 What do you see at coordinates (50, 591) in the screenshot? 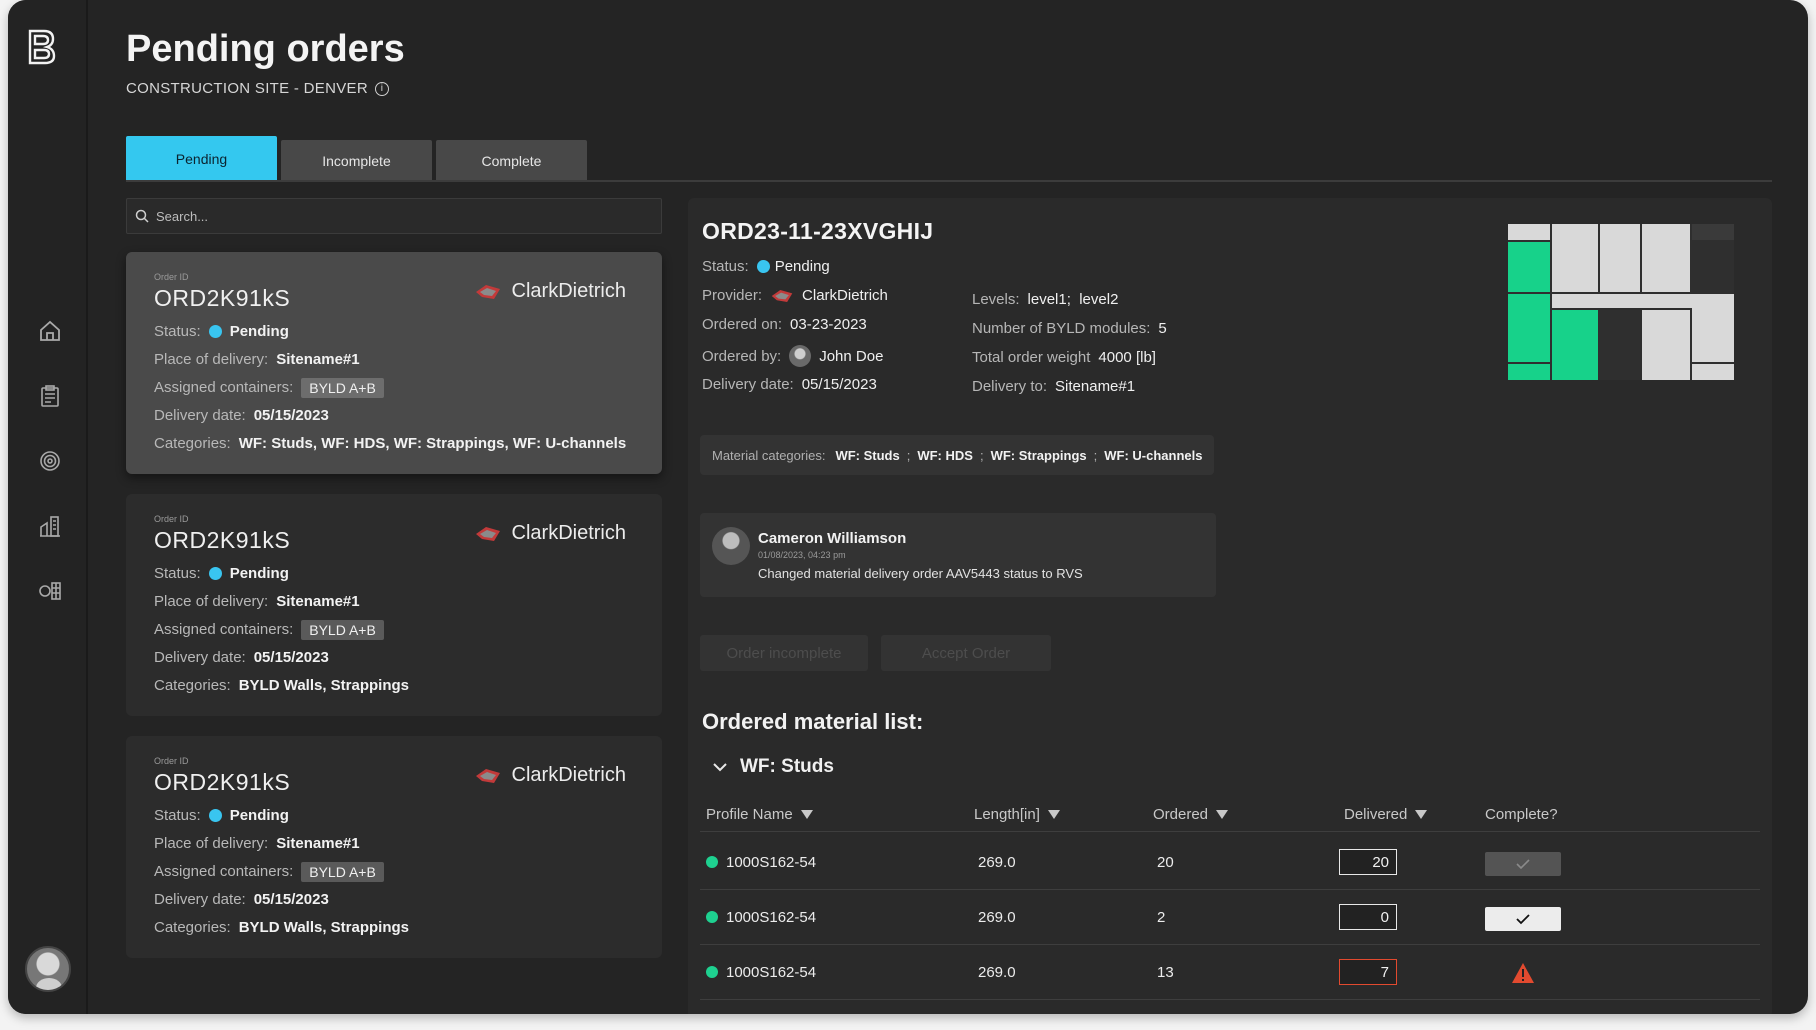
I see `container-icon` at bounding box center [50, 591].